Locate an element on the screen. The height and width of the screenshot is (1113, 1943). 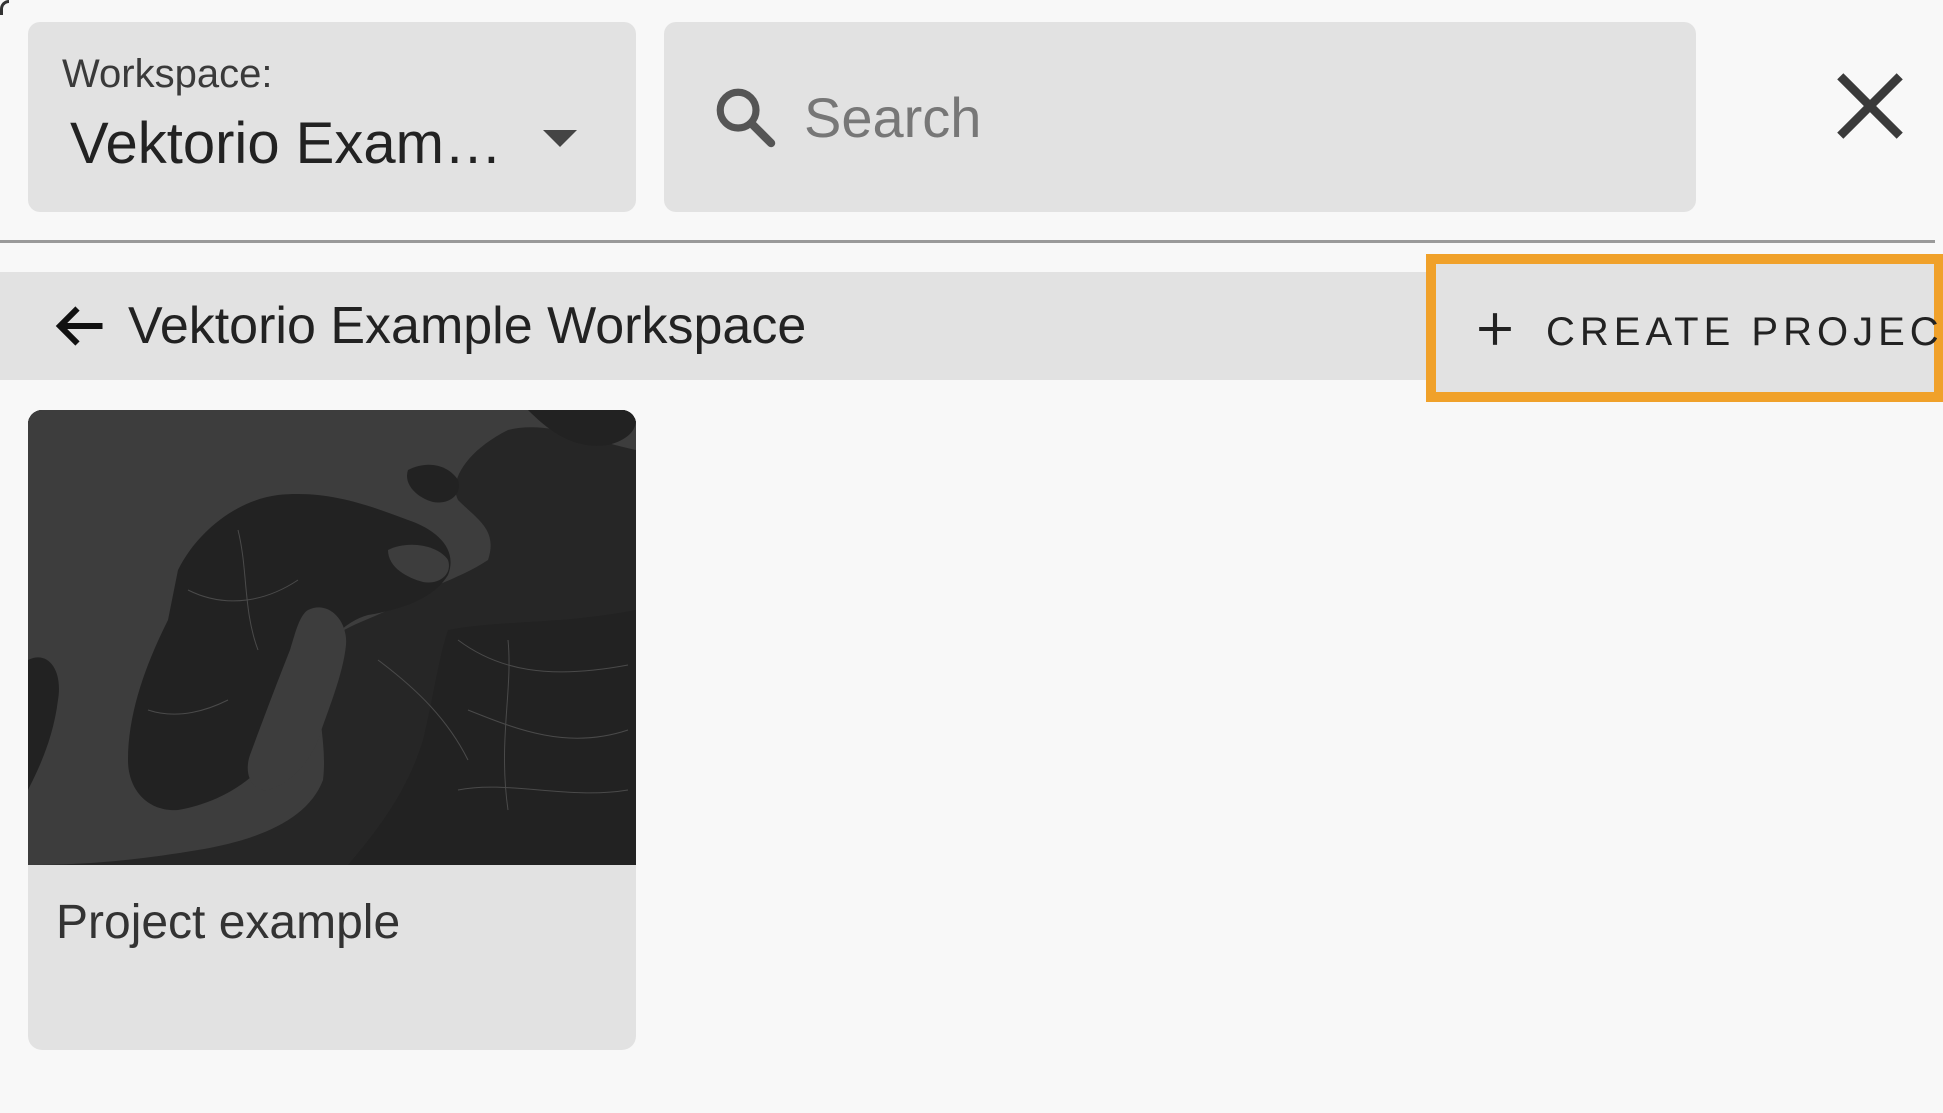
workspace-selector: Workspace: Vektorio Example Workspace is located at coordinates (332, 117).